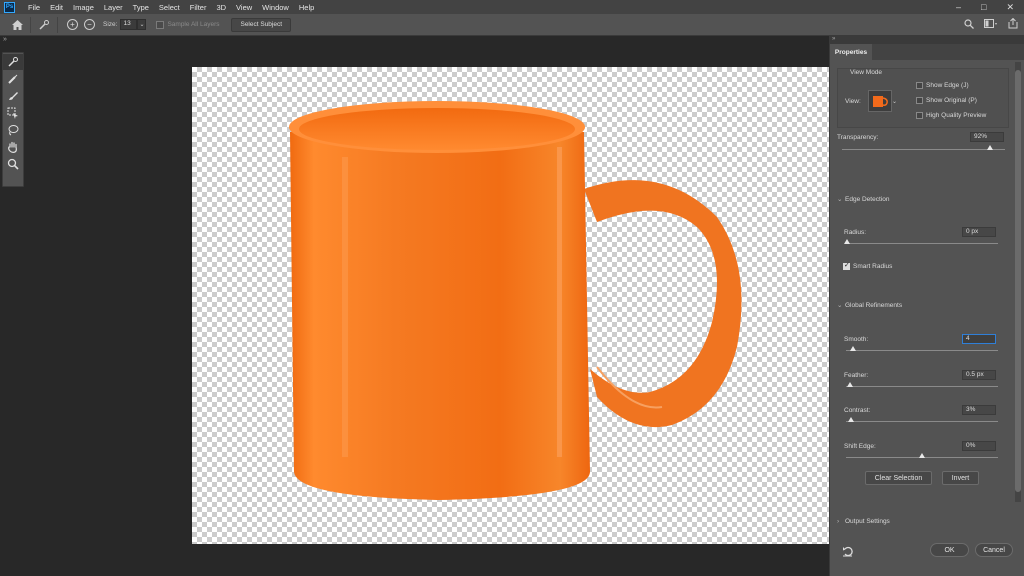 This screenshot has height=576, width=1024. Describe the element at coordinates (979, 446) in the screenshot. I see `shift-edge-input: 0%` at that location.